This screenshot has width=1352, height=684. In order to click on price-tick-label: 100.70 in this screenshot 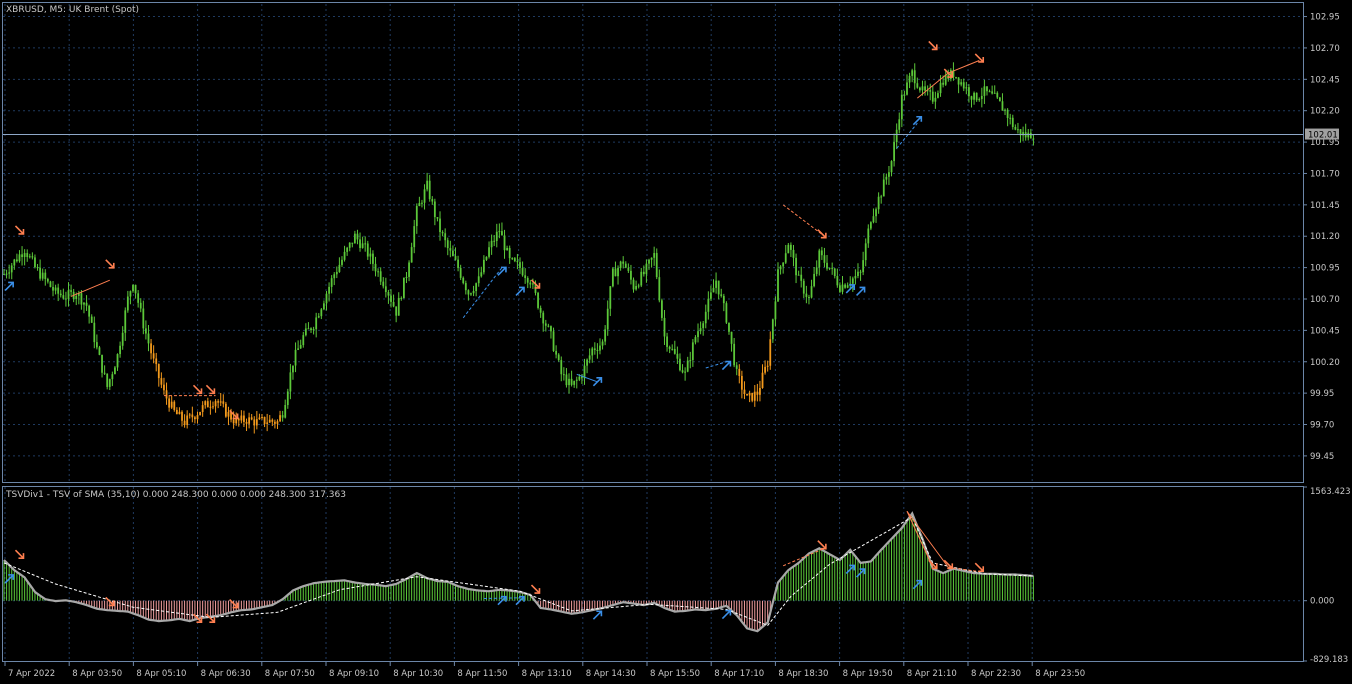, I will do `click(1325, 300)`.